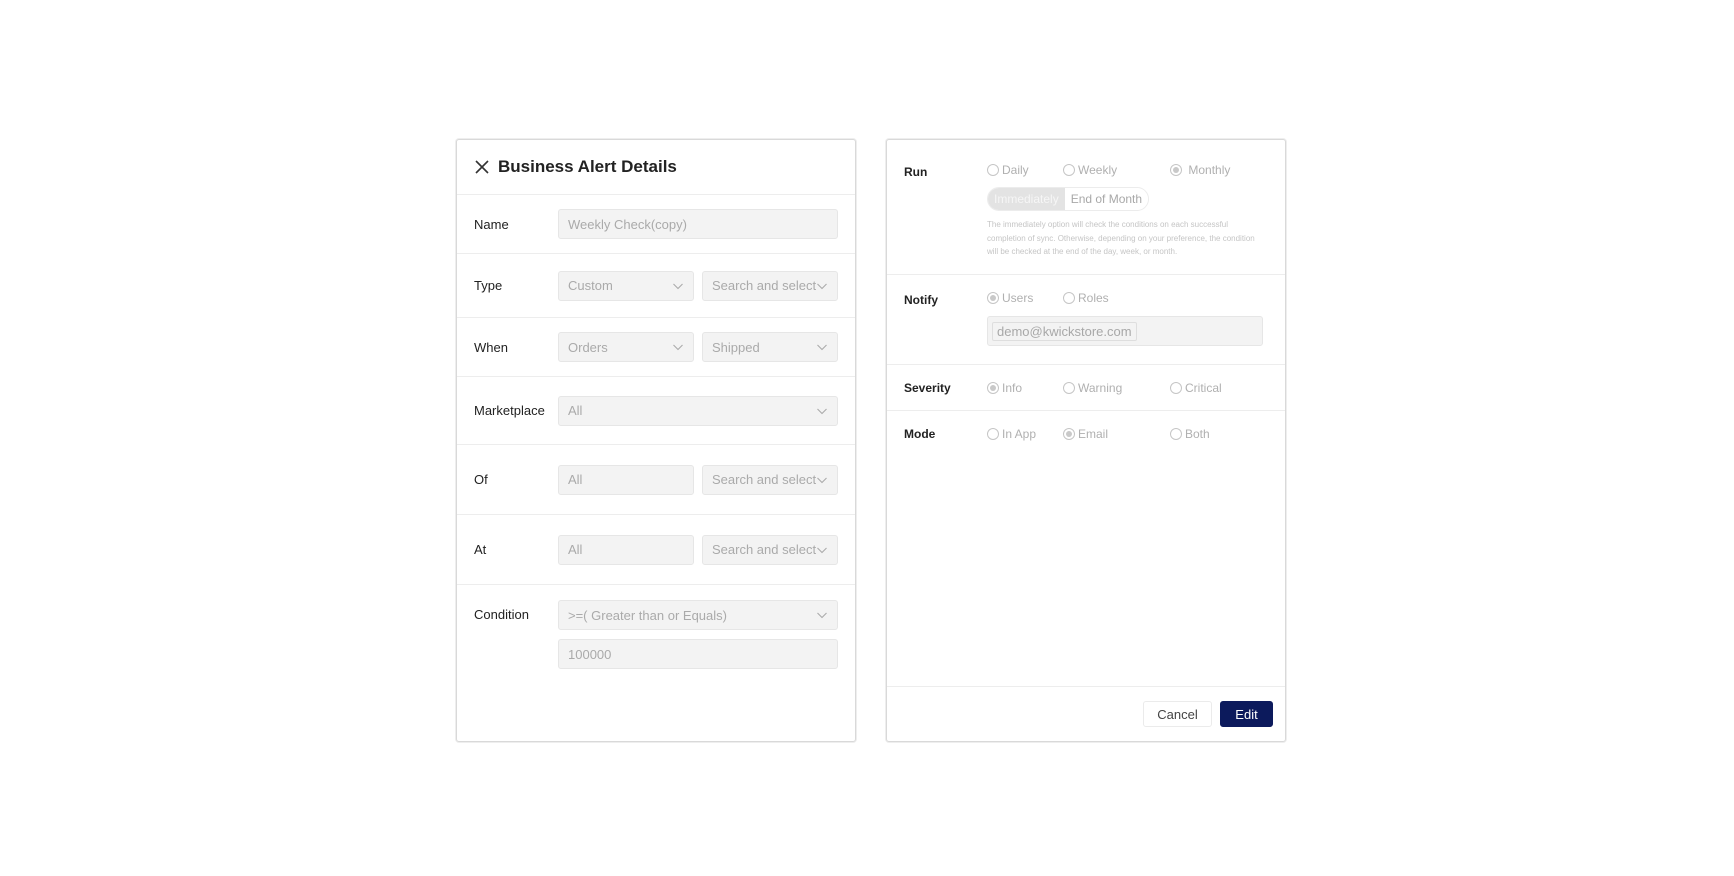 The height and width of the screenshot is (876, 1734). What do you see at coordinates (480, 549) in the screenshot?
I see `at-label: At` at bounding box center [480, 549].